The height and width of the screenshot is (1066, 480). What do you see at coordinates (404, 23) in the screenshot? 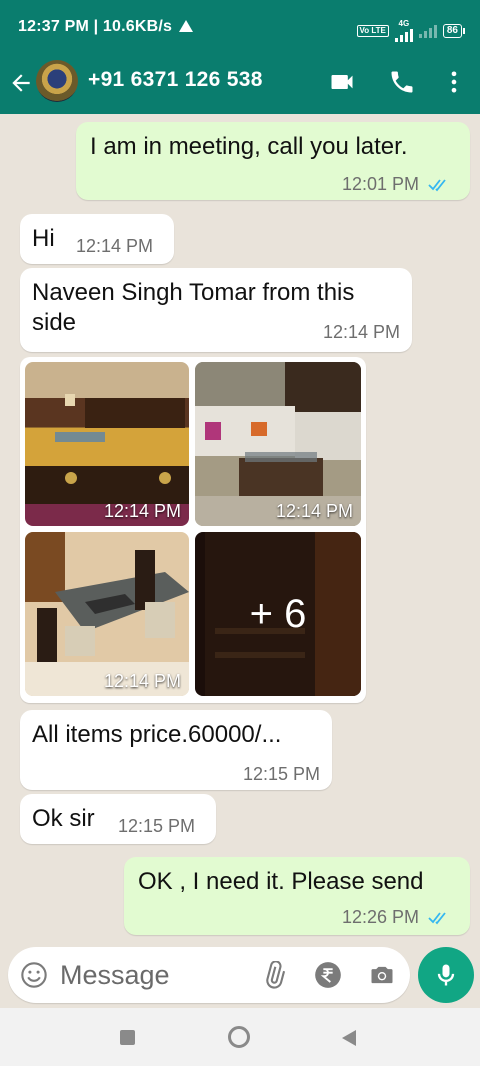
I see `network-type: 4G` at bounding box center [404, 23].